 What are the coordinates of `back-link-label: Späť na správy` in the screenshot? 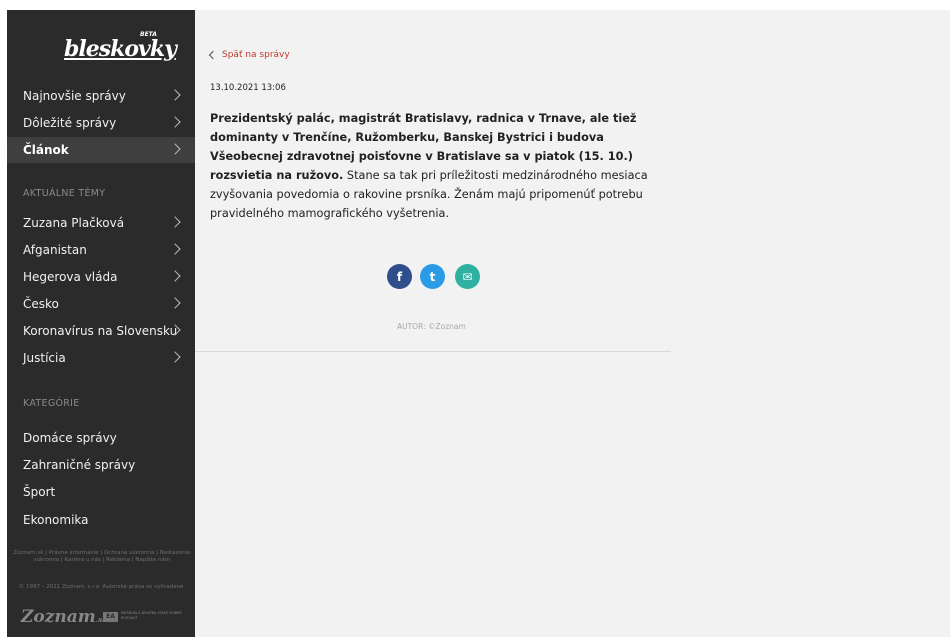 It's located at (256, 55).